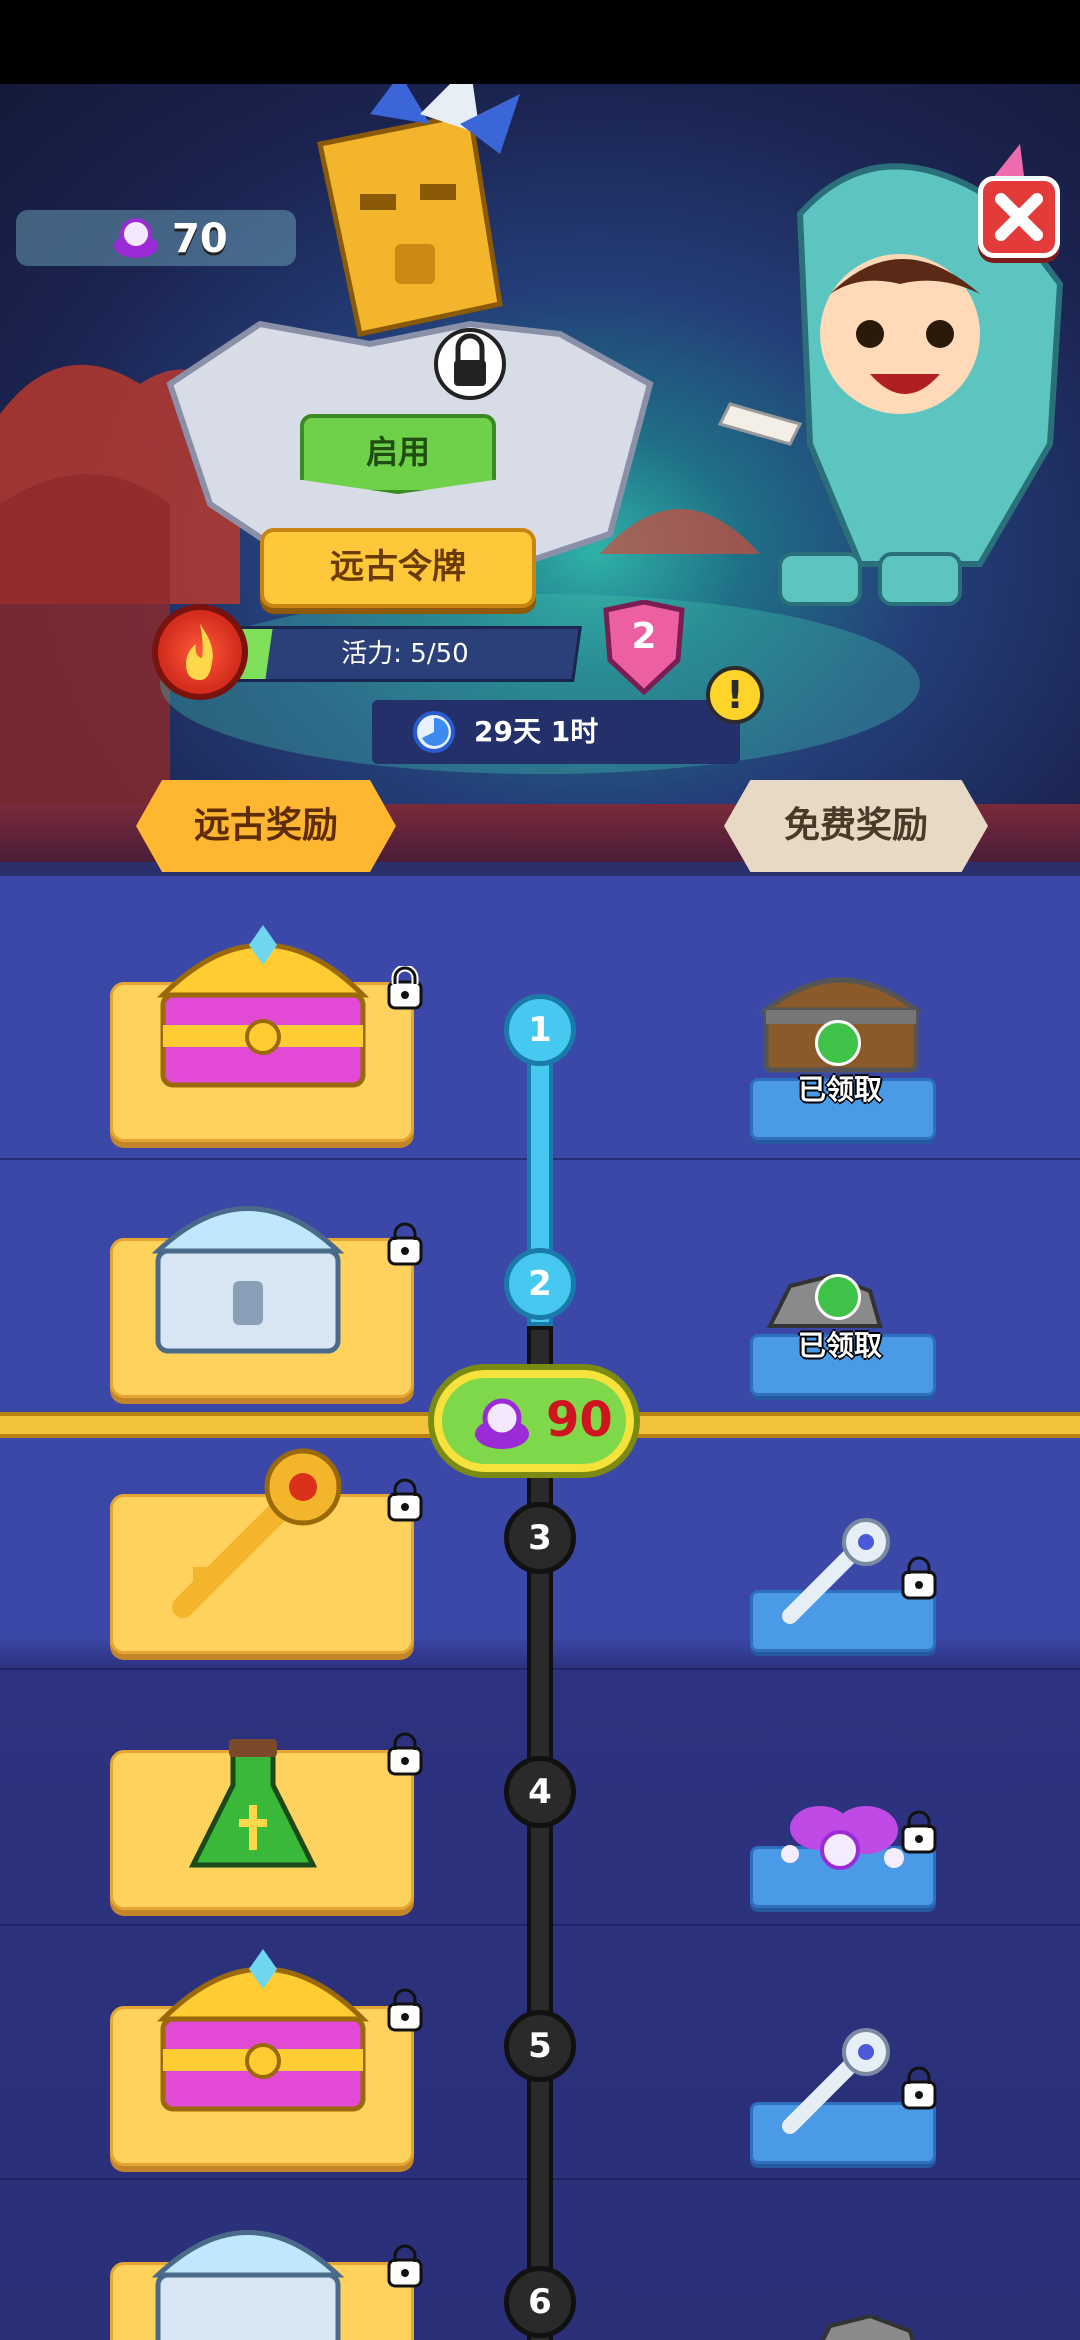  I want to click on tab-ancient-label: 远古奖励, so click(265, 825).